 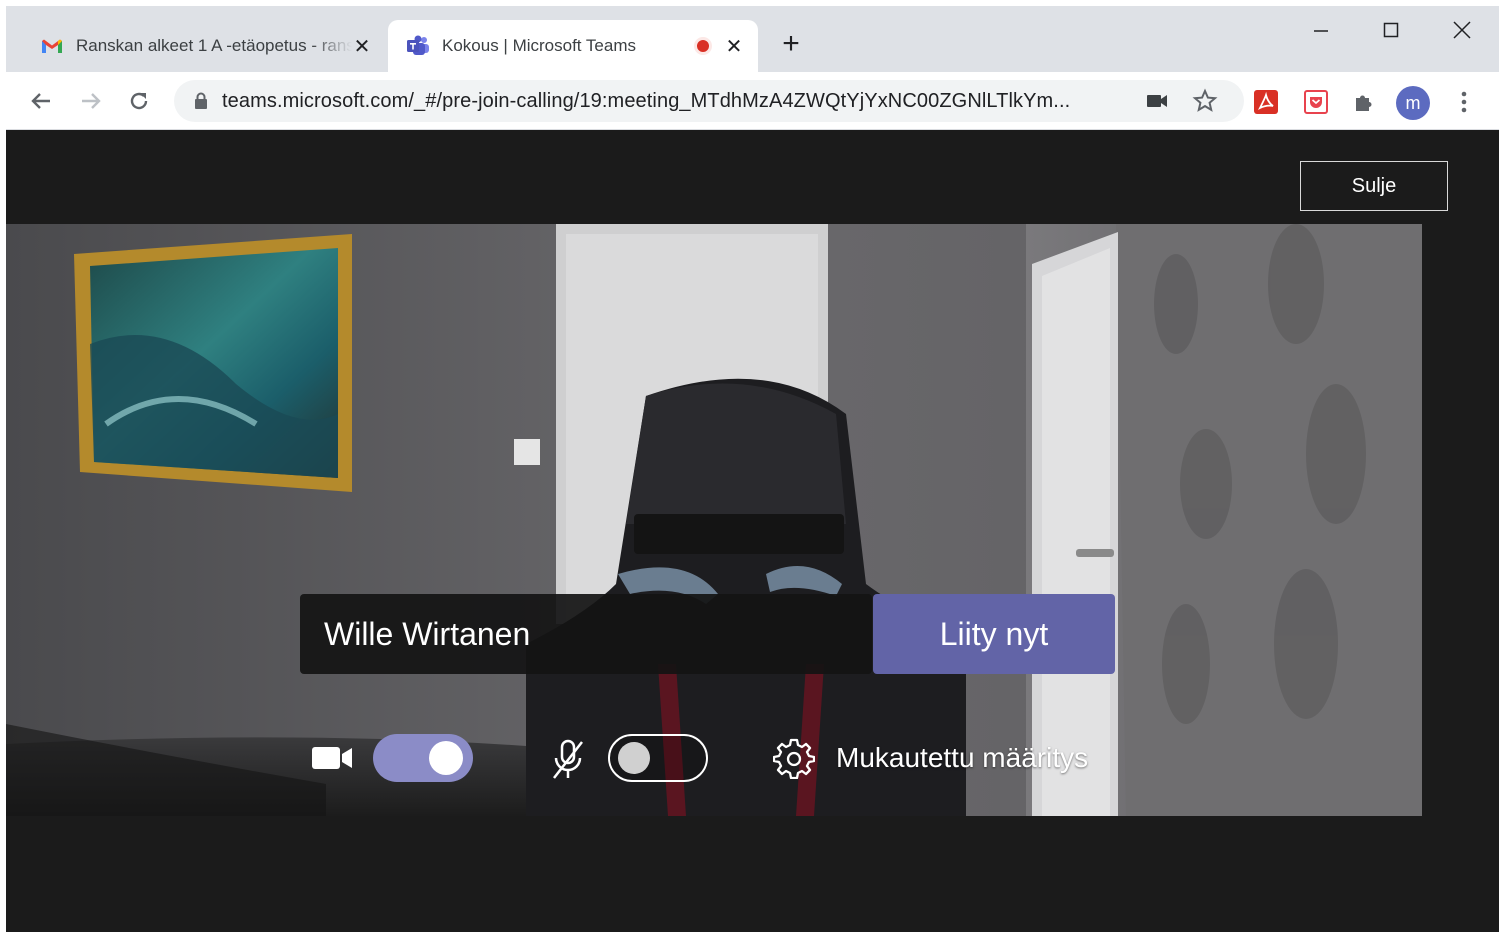 What do you see at coordinates (1205, 103) in the screenshot?
I see `bookmark-star-icon` at bounding box center [1205, 103].